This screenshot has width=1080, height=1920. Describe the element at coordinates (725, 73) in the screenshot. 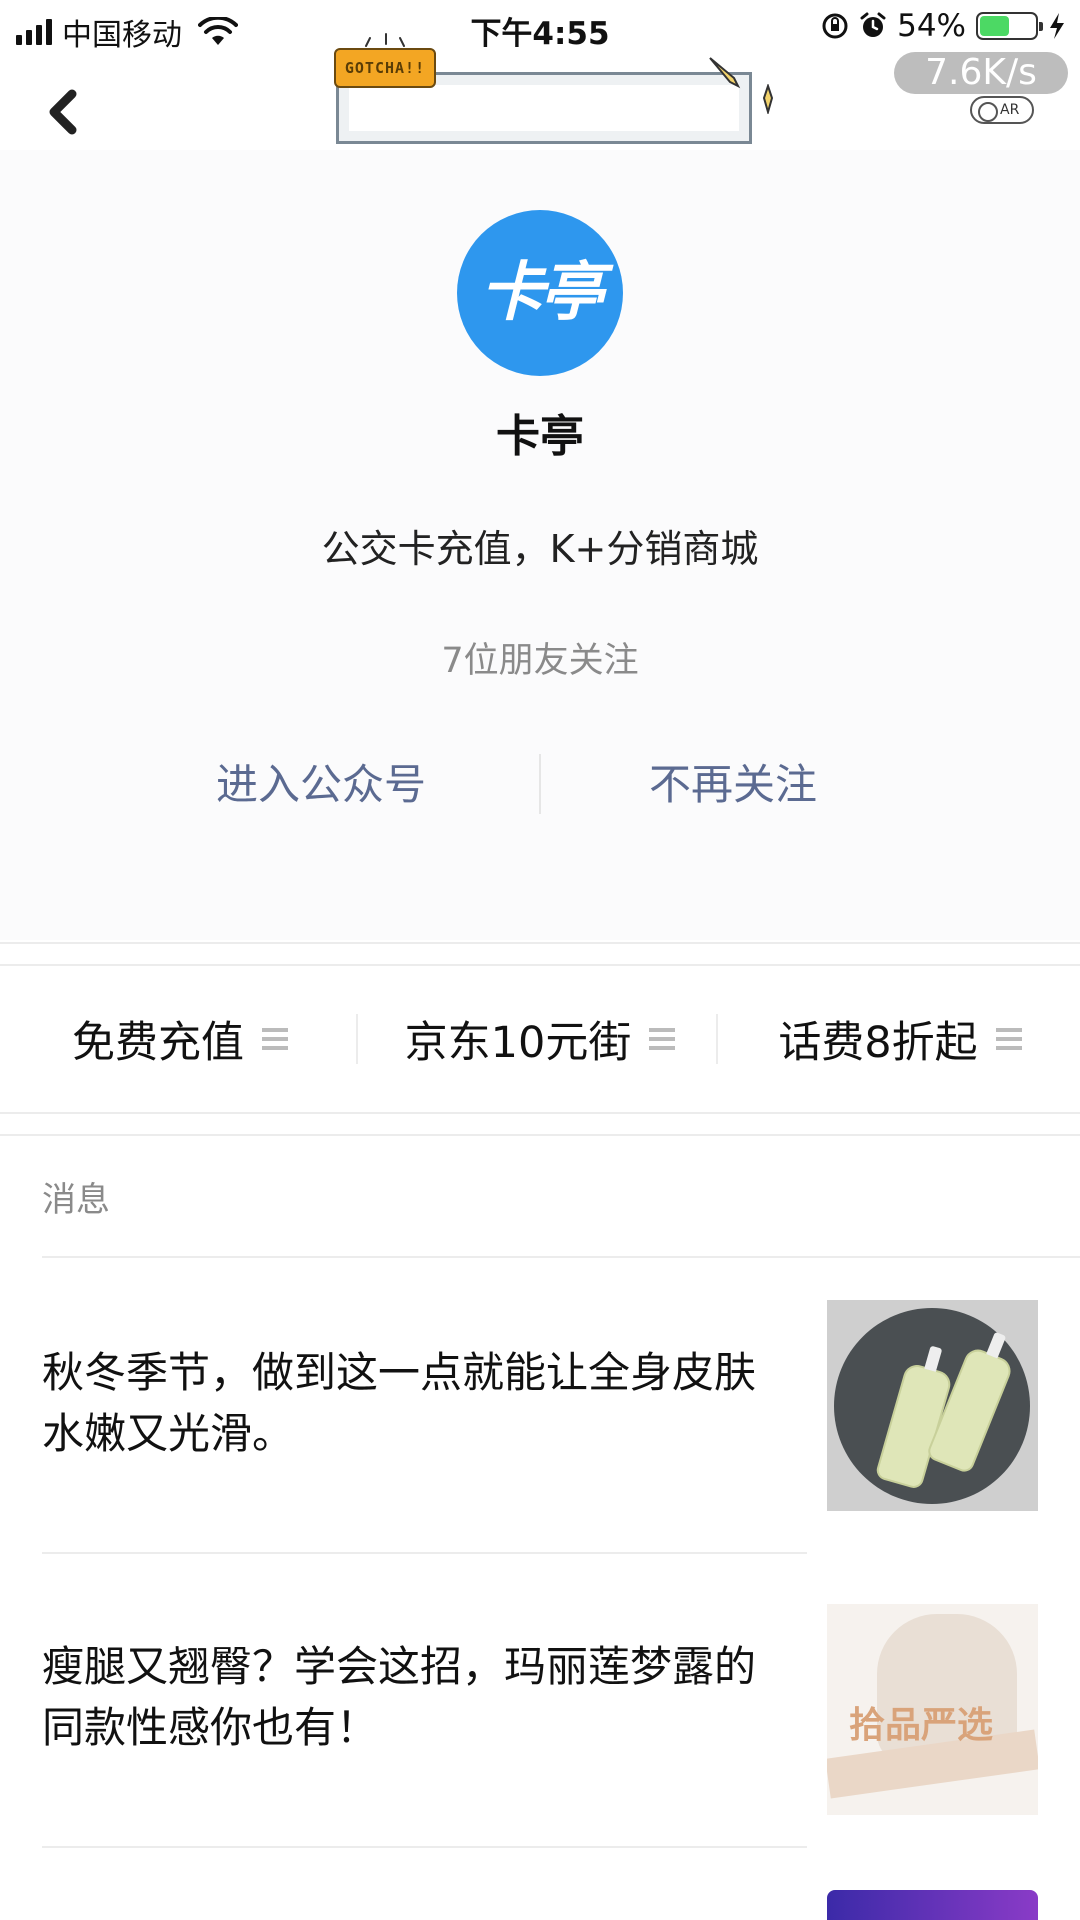

I see `pencil-icon` at that location.